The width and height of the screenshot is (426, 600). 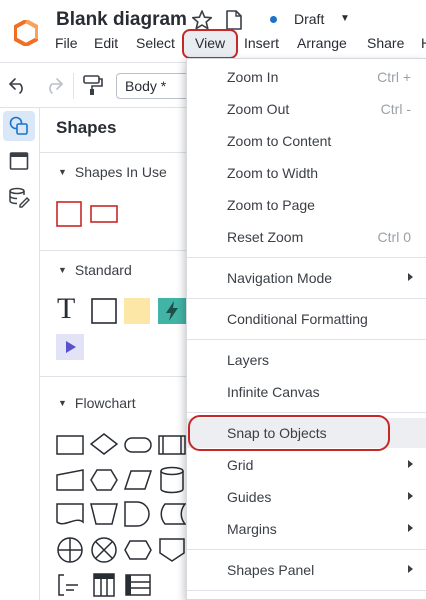 What do you see at coordinates (394, 237) in the screenshot?
I see `menu-item-shortcut: Ctrl 0` at bounding box center [394, 237].